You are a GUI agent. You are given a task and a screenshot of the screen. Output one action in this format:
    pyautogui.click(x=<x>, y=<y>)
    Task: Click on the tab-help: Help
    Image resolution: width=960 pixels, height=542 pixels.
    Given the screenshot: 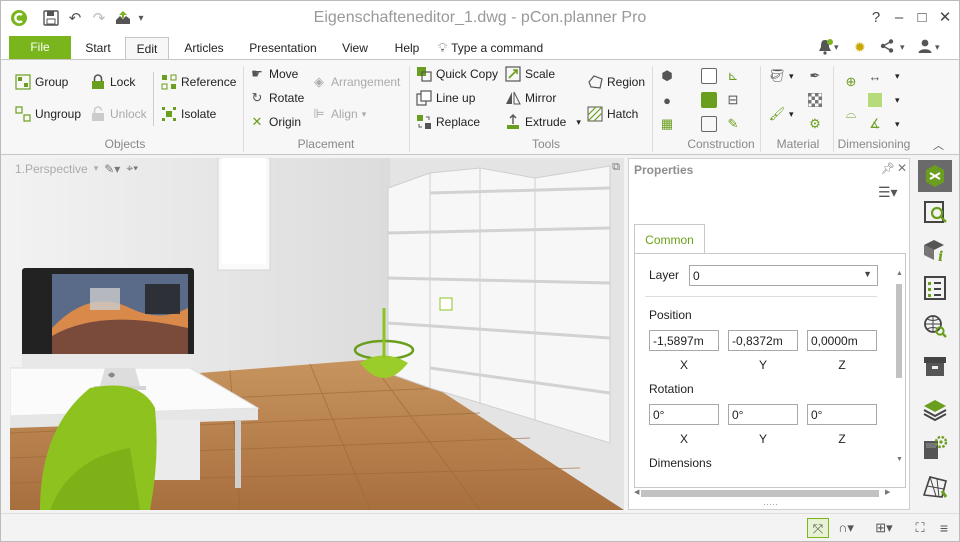 What is the action you would take?
    pyautogui.click(x=407, y=48)
    